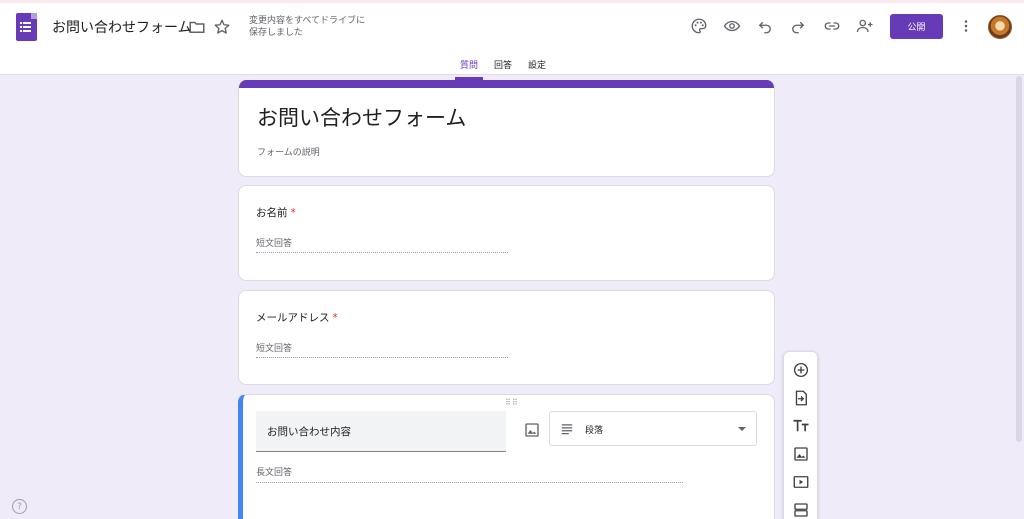 The height and width of the screenshot is (519, 1024). Describe the element at coordinates (594, 431) in the screenshot. I see `question-type-label: 段落` at that location.